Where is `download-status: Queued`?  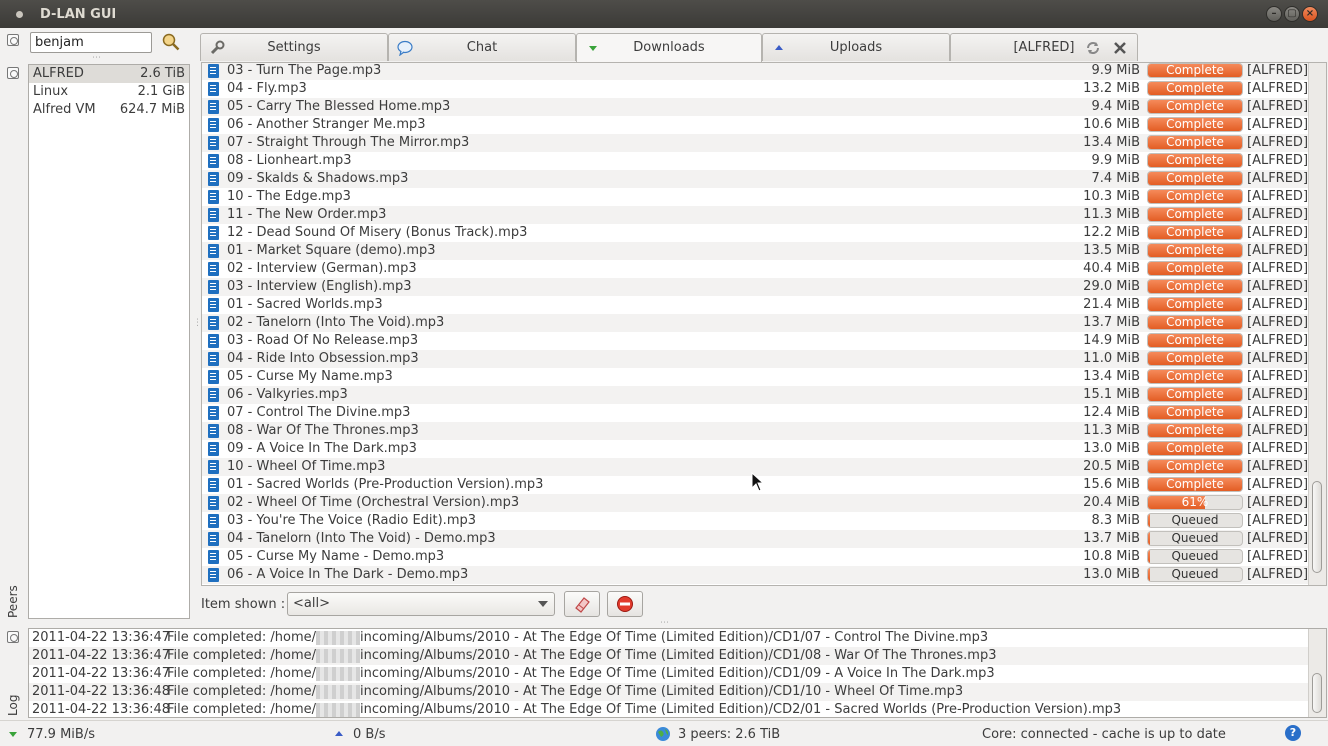
download-status: Queued is located at coordinates (1195, 520).